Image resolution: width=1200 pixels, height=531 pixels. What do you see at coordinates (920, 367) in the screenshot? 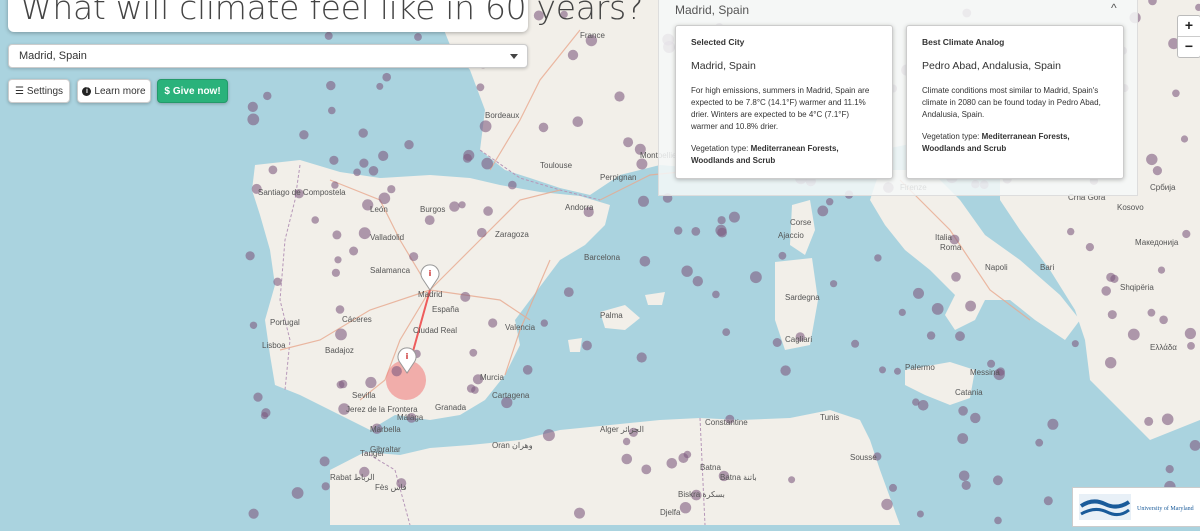
I see `map-label: Palermo` at bounding box center [920, 367].